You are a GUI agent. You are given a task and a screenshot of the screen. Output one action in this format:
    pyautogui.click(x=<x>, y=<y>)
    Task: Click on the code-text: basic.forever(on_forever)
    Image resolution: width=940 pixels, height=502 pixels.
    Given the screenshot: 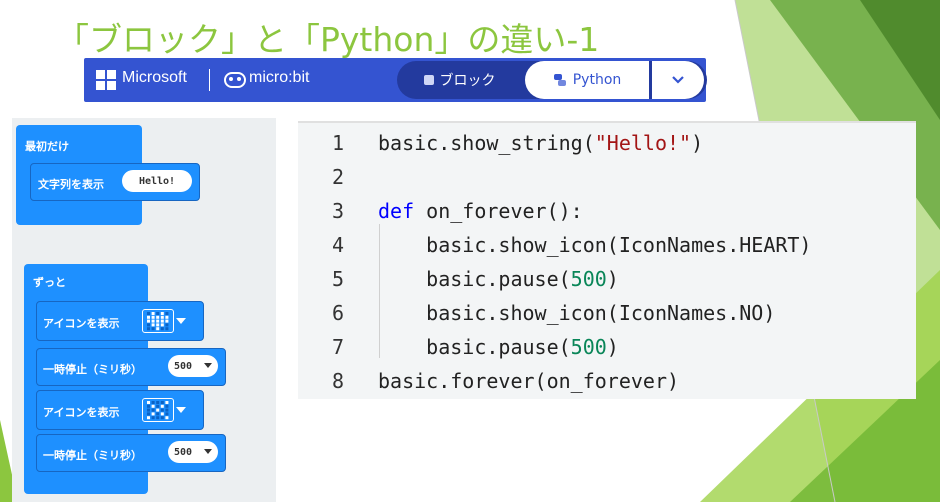 What is the action you would take?
    pyautogui.click(x=529, y=381)
    